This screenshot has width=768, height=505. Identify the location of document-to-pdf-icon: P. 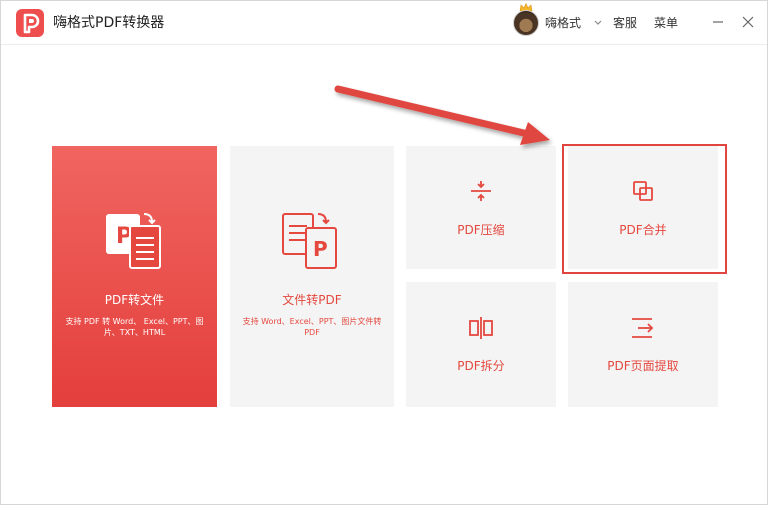
(309, 241).